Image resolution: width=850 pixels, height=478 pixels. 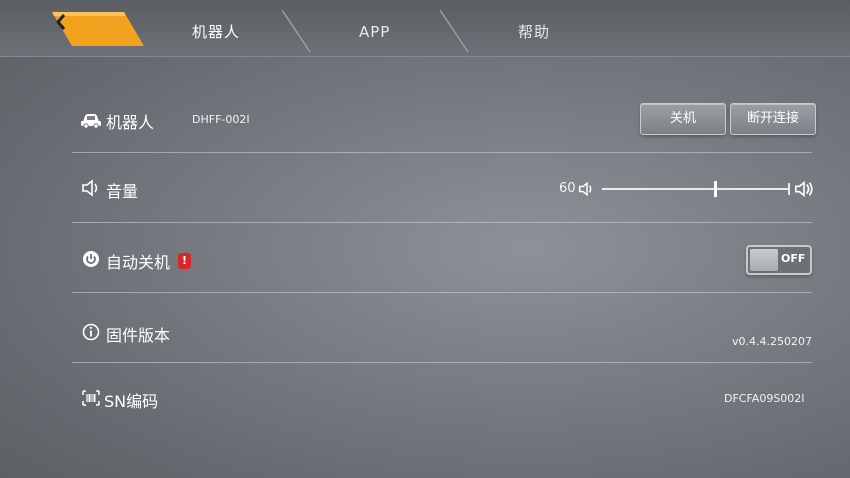 I want to click on barcode-icon, so click(x=91, y=398).